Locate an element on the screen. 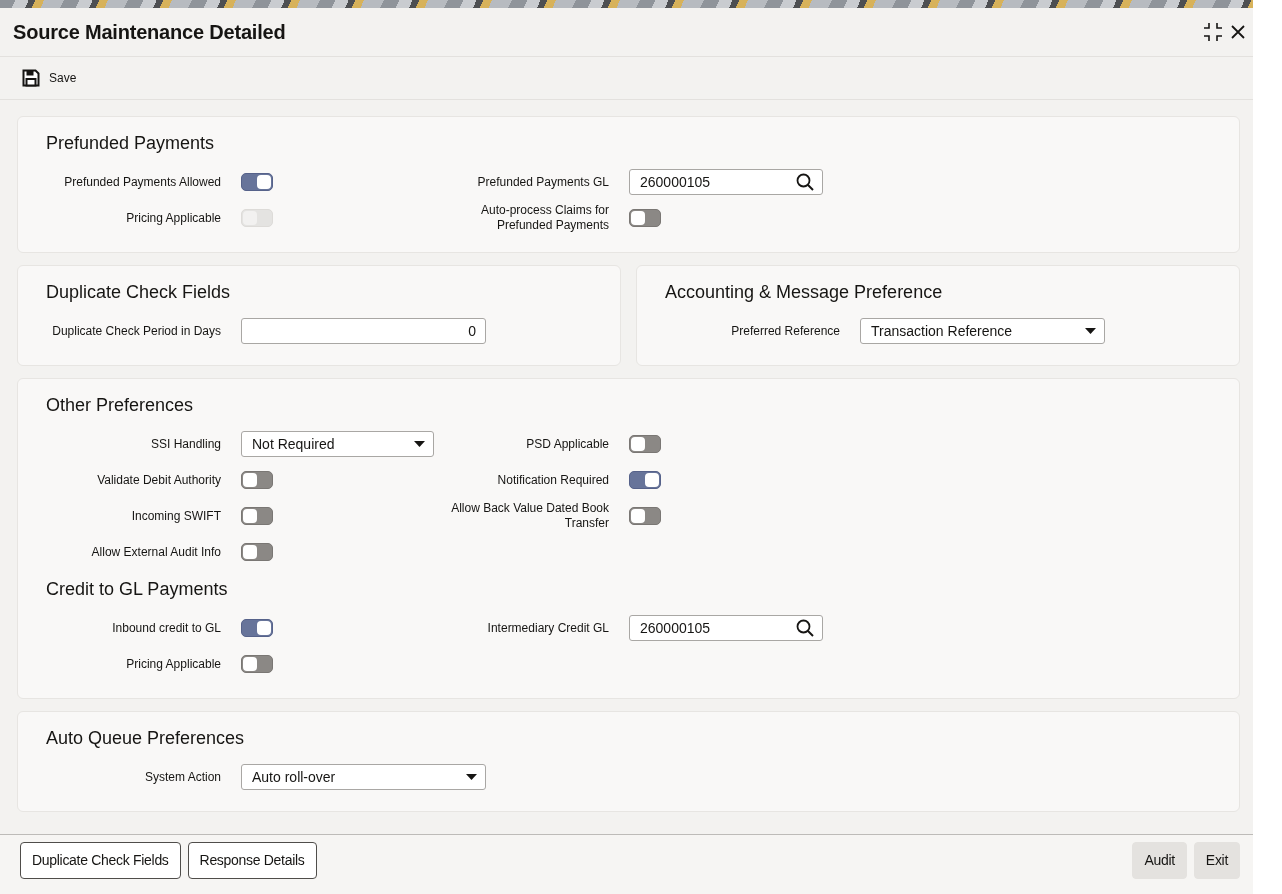  field-label: PSD Applicable is located at coordinates (567, 443).